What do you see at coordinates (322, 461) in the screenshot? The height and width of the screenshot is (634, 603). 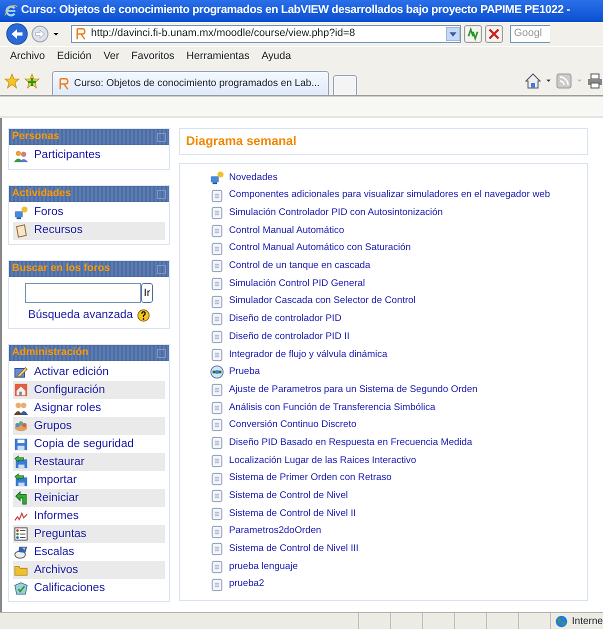 I see `activity-link: Localización Lugar de las Raices Interactivo` at bounding box center [322, 461].